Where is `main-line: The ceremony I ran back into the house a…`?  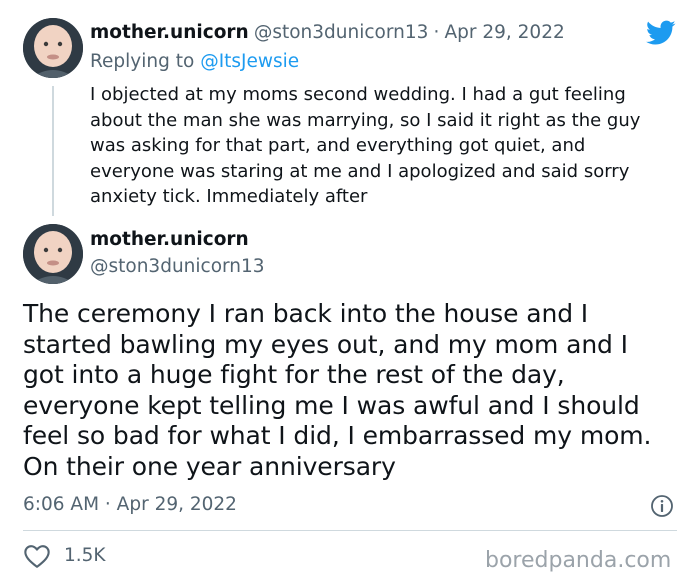
main-line: The ceremony I ran back into the house a… is located at coordinates (306, 313).